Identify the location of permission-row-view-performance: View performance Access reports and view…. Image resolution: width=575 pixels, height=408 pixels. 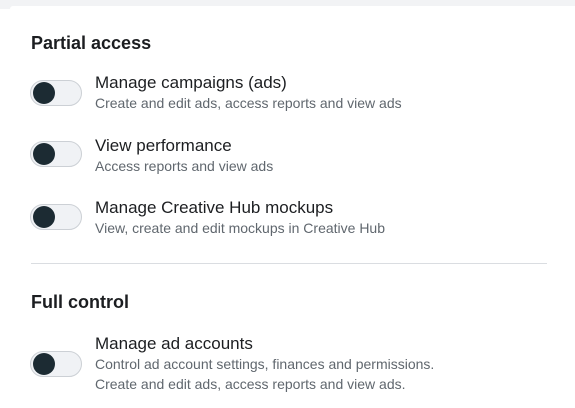
(290, 157).